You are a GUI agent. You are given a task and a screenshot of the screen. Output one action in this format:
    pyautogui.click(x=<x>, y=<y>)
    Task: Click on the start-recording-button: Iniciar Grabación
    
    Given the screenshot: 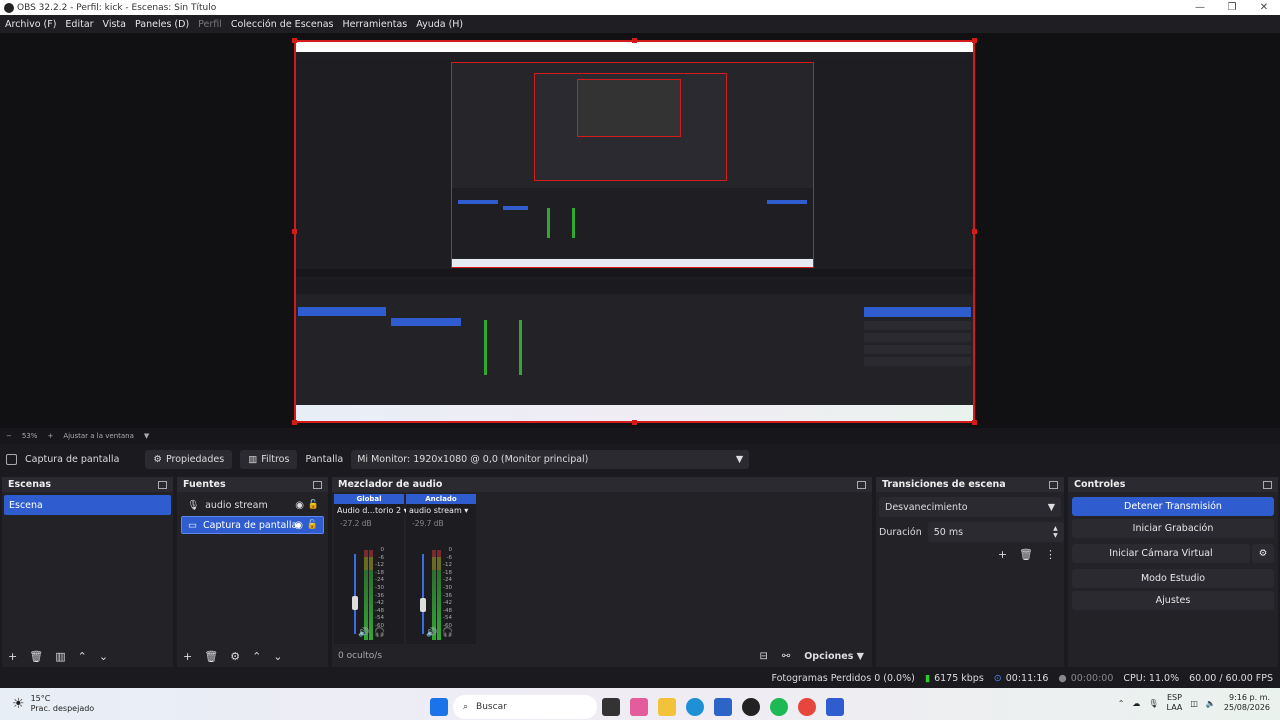 What is the action you would take?
    pyautogui.click(x=1173, y=528)
    